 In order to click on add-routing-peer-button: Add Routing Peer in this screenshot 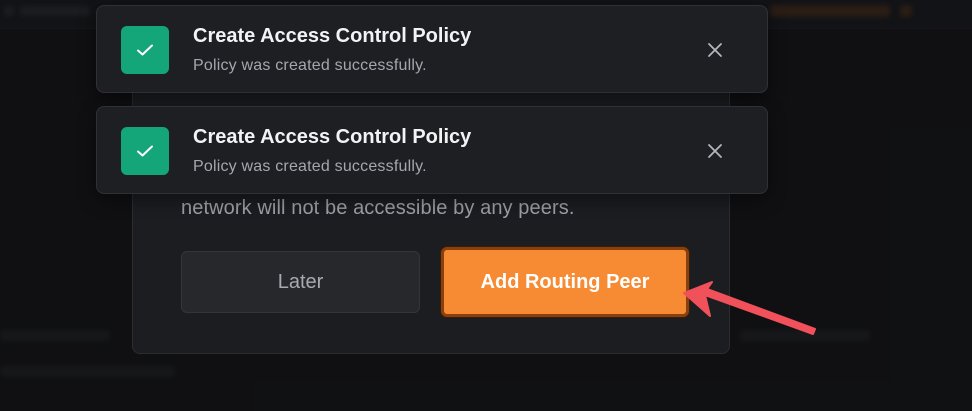, I will do `click(565, 282)`.